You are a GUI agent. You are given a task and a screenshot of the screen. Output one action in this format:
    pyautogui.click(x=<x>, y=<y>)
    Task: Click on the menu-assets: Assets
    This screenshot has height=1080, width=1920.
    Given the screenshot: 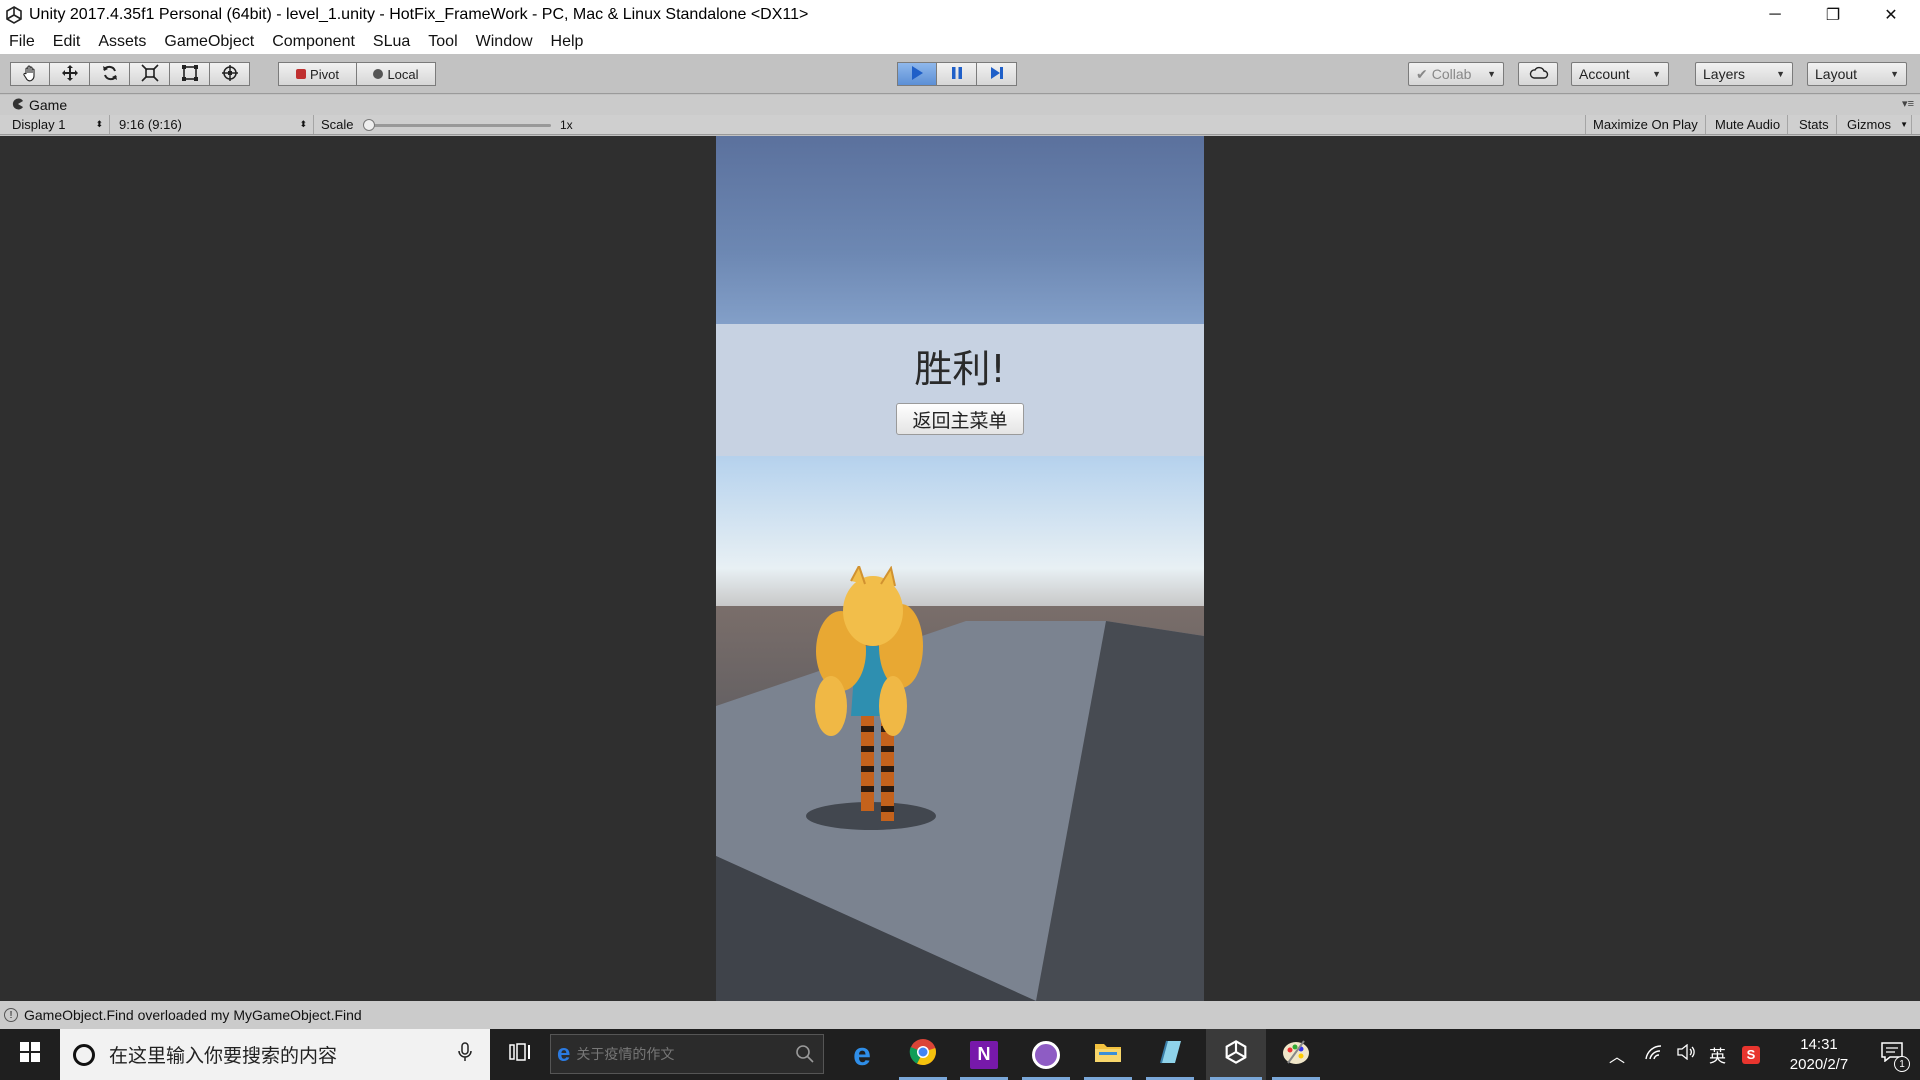 What is the action you would take?
    pyautogui.click(x=122, y=42)
    